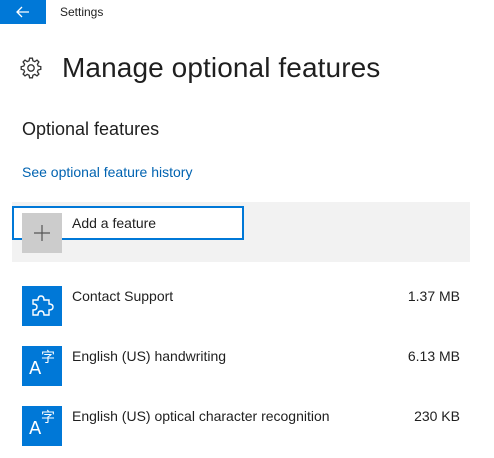 This screenshot has height=458, width=494. What do you see at coordinates (91, 129) in the screenshot?
I see `section-title: Optional features` at bounding box center [91, 129].